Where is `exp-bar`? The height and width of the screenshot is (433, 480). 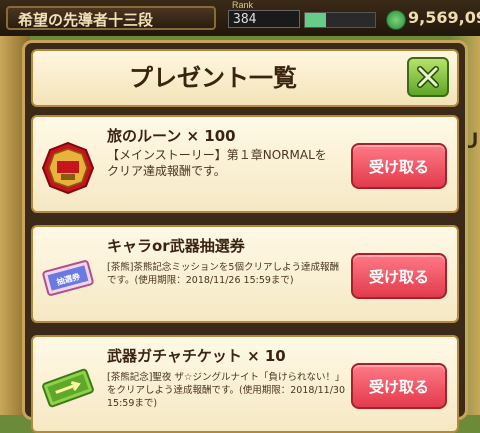
exp-bar is located at coordinates (340, 20).